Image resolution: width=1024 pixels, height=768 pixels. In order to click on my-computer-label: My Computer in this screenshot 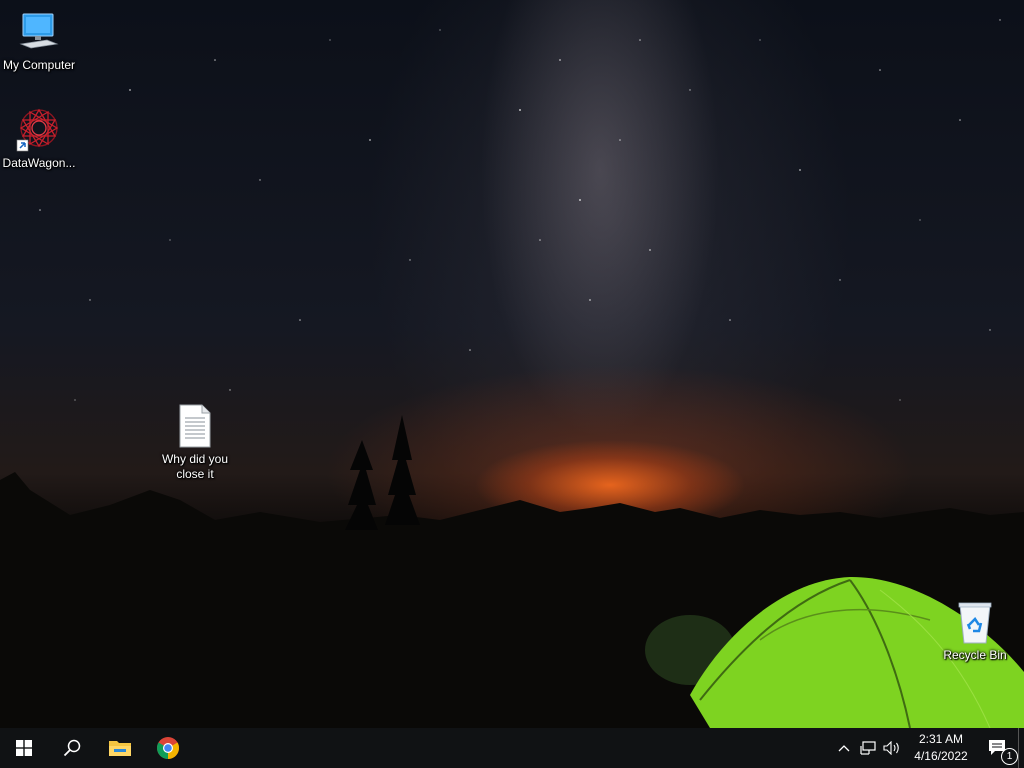, I will do `click(39, 65)`.